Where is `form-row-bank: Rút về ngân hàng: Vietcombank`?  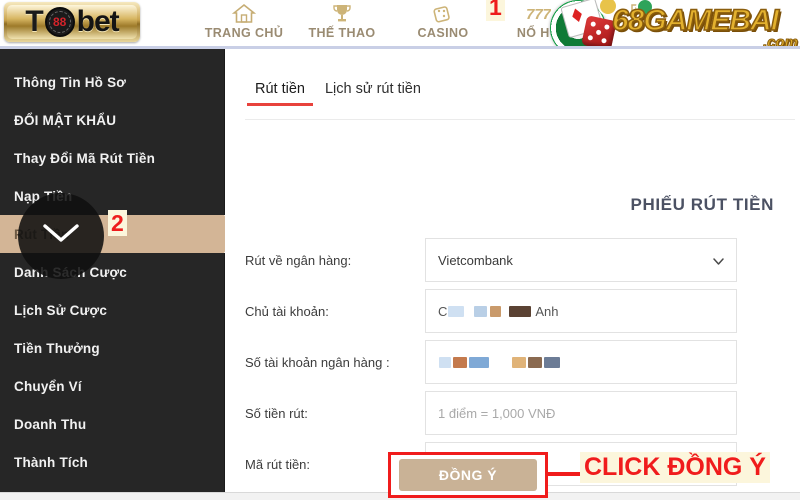 form-row-bank: Rút về ngân hàng: Vietcombank is located at coordinates (520, 260).